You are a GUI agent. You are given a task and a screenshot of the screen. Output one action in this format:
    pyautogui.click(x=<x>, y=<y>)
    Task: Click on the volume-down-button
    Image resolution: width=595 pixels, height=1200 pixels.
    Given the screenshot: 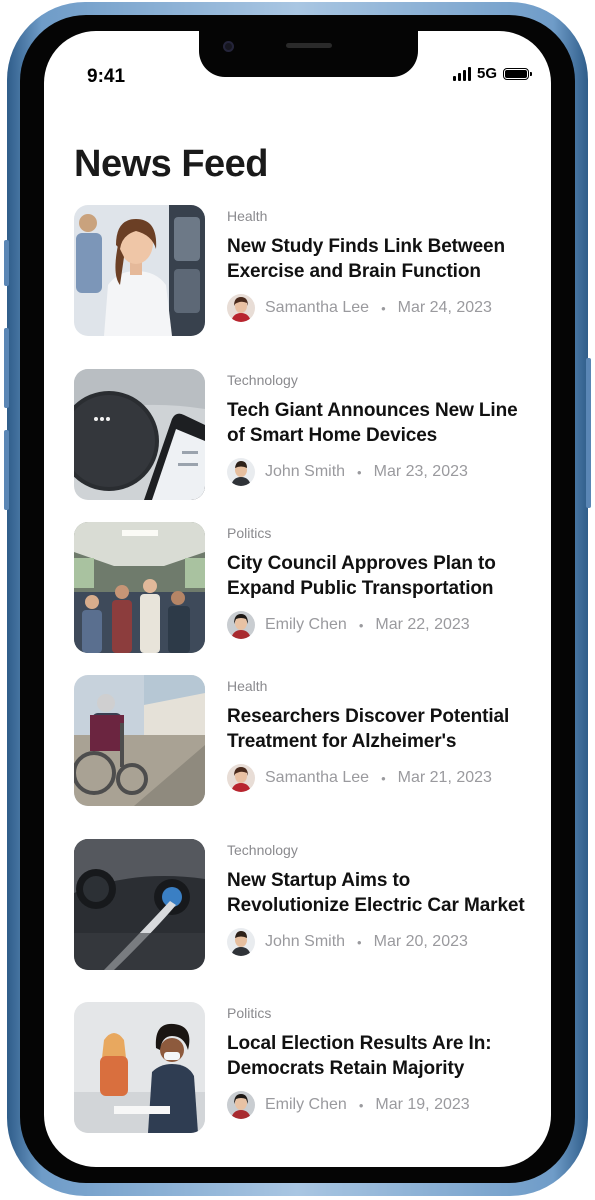 What is the action you would take?
    pyautogui.click(x=6, y=470)
    